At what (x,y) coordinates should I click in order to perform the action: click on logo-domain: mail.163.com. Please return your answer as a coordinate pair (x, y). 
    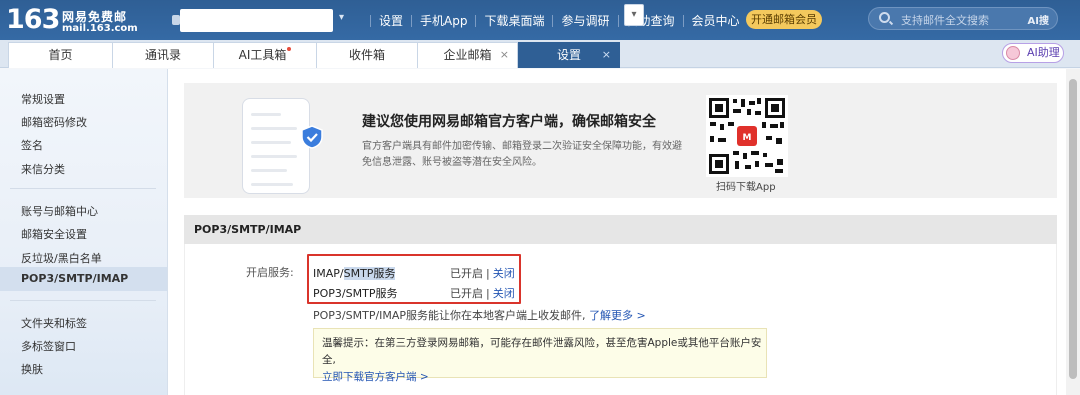
    Looking at the image, I should click on (100, 28).